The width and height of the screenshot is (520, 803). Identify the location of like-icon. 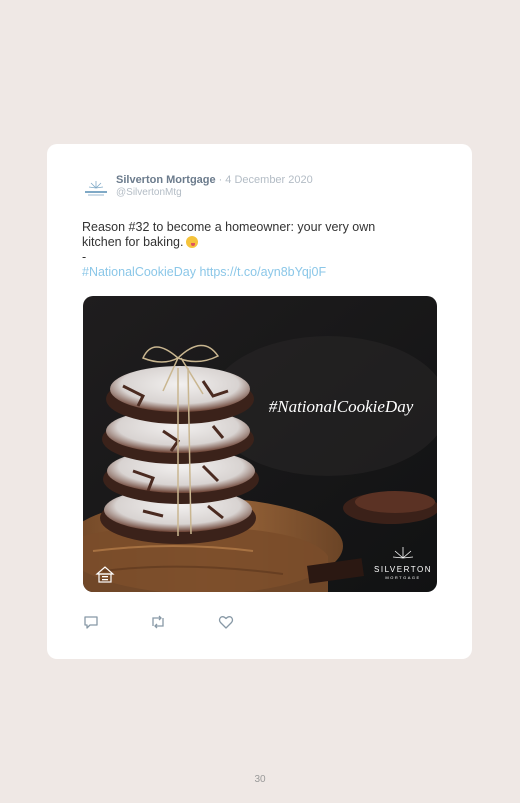
(227, 623).